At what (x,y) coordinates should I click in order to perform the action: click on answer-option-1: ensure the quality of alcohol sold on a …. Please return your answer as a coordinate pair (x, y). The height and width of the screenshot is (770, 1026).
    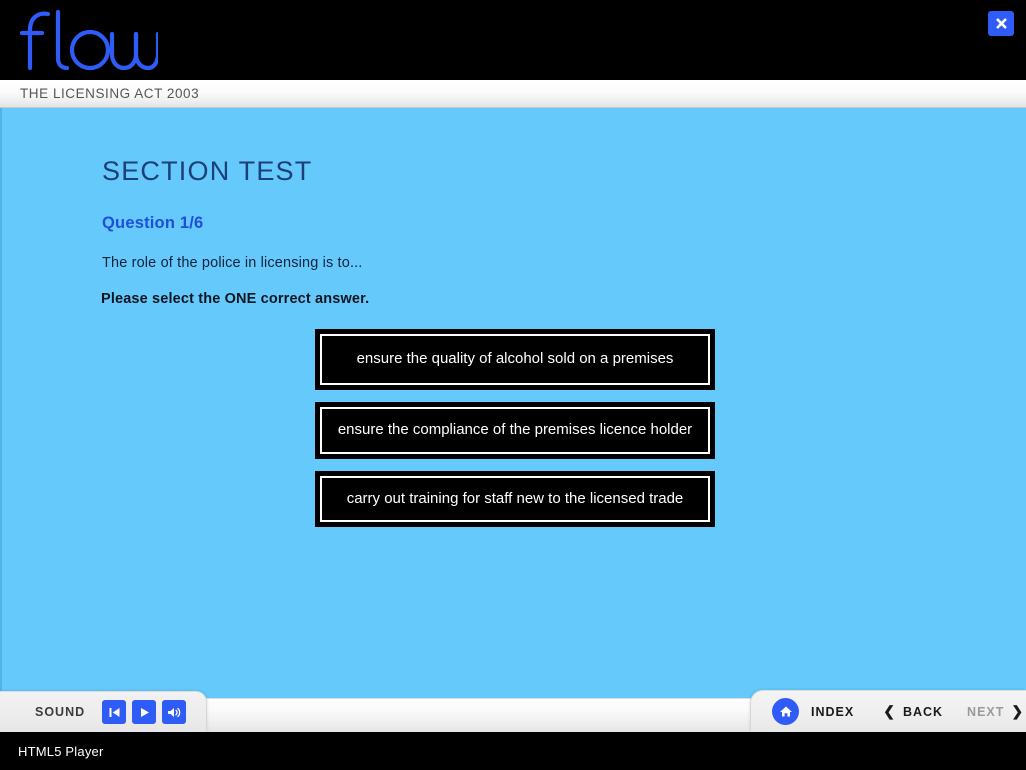
    Looking at the image, I should click on (515, 359).